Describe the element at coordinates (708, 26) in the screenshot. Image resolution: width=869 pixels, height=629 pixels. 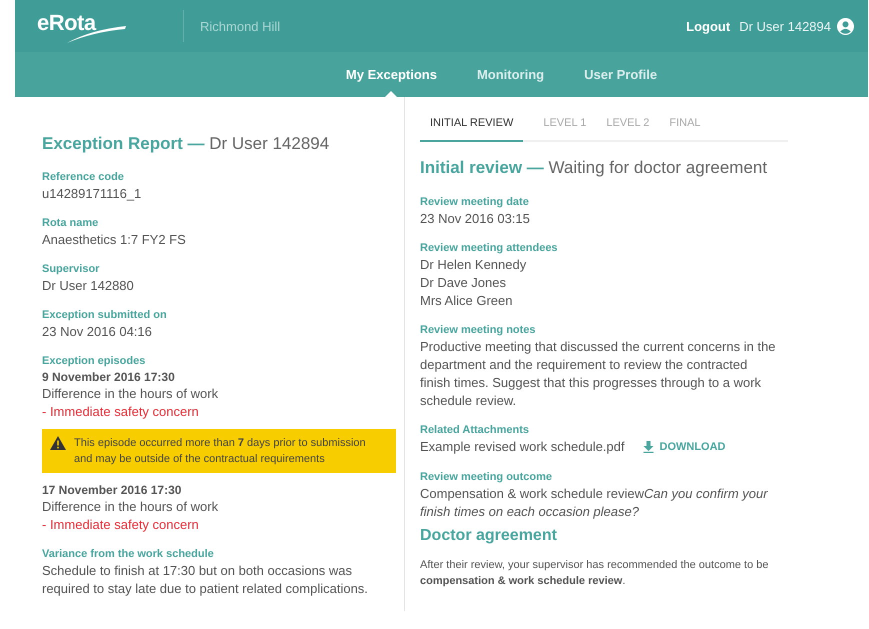
I see `logout-link: Logout` at that location.